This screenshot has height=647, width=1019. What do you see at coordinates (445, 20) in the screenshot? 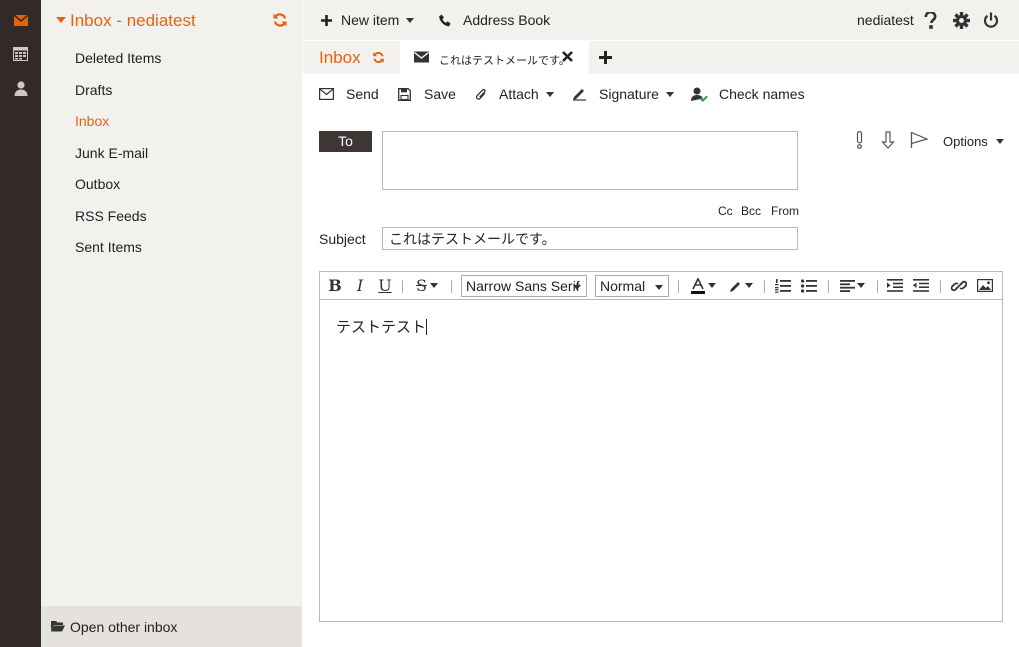
I see `phone-icon` at bounding box center [445, 20].